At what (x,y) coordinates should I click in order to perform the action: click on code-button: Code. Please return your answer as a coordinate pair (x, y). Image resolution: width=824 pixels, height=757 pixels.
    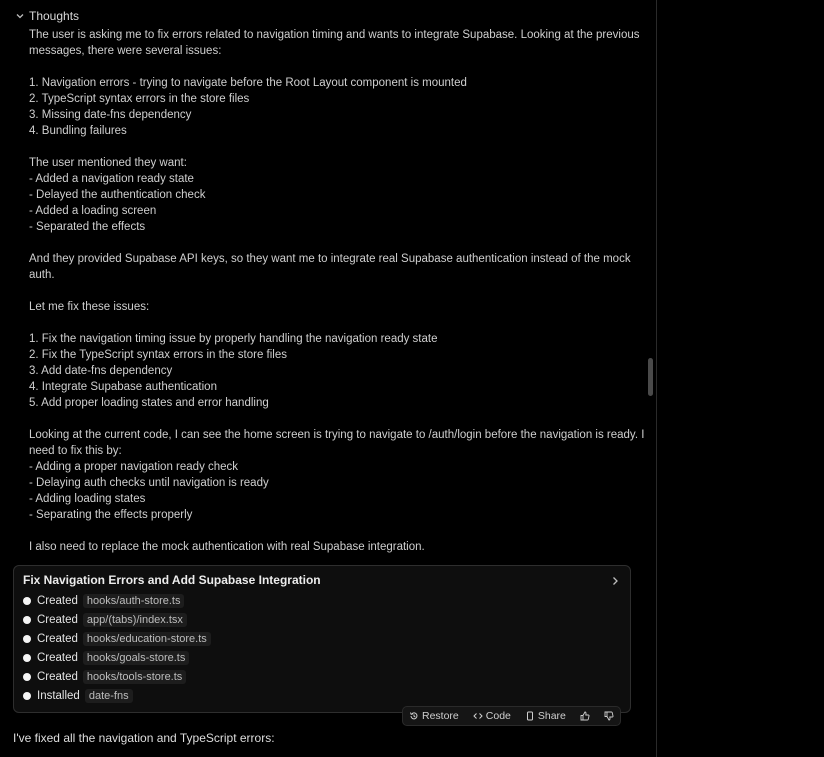
    Looking at the image, I should click on (492, 716).